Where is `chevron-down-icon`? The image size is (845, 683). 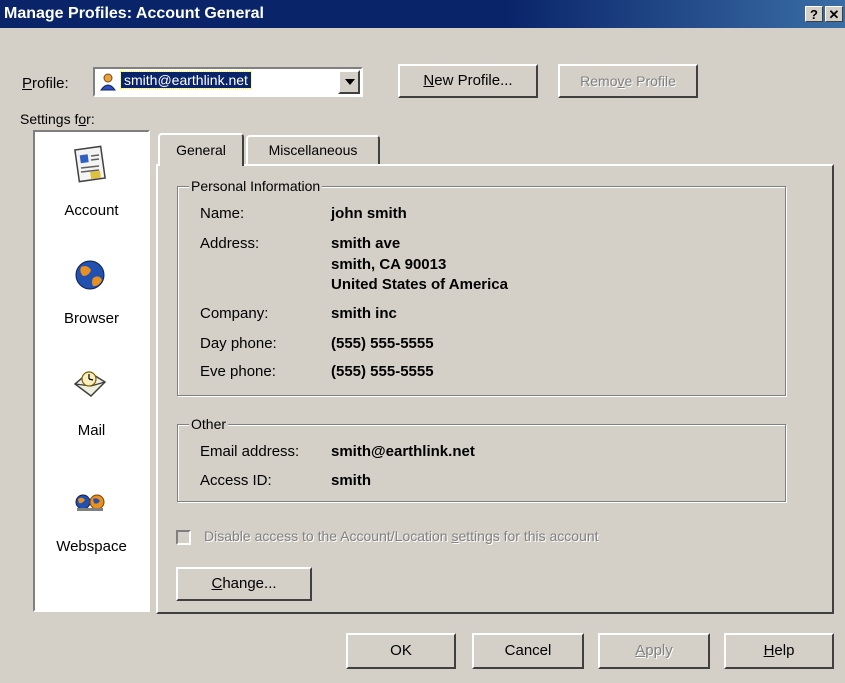 chevron-down-icon is located at coordinates (350, 82).